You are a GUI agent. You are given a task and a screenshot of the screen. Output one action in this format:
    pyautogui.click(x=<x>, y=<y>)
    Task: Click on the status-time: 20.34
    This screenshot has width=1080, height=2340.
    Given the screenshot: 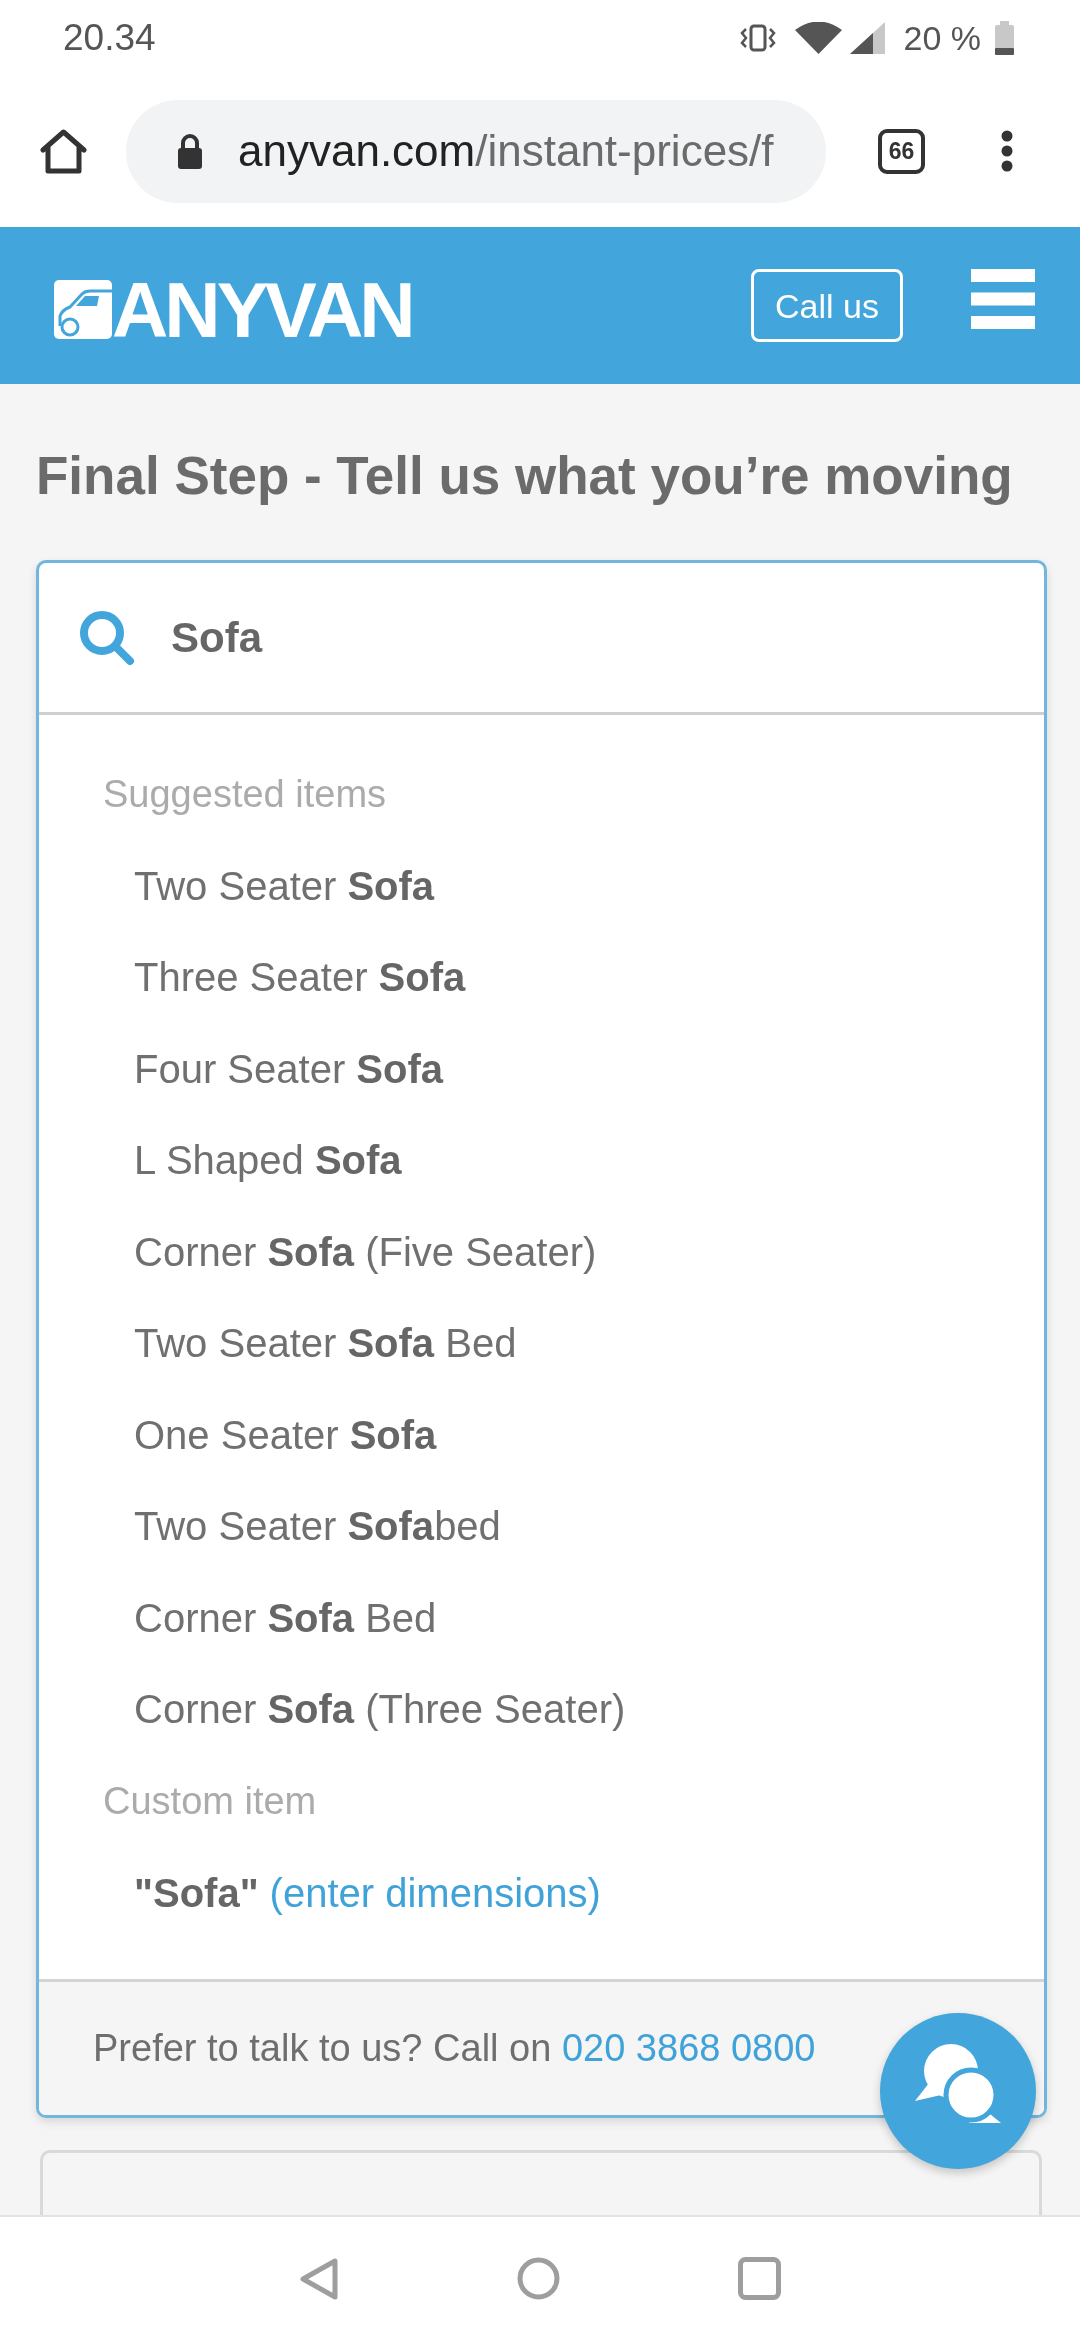 What is the action you would take?
    pyautogui.click(x=109, y=37)
    